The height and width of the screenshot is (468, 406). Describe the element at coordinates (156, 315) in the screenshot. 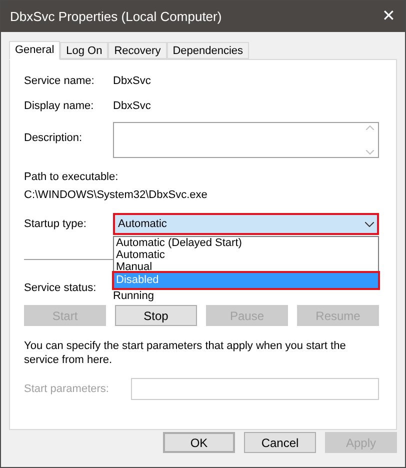

I see `dialog-button: Stop` at that location.